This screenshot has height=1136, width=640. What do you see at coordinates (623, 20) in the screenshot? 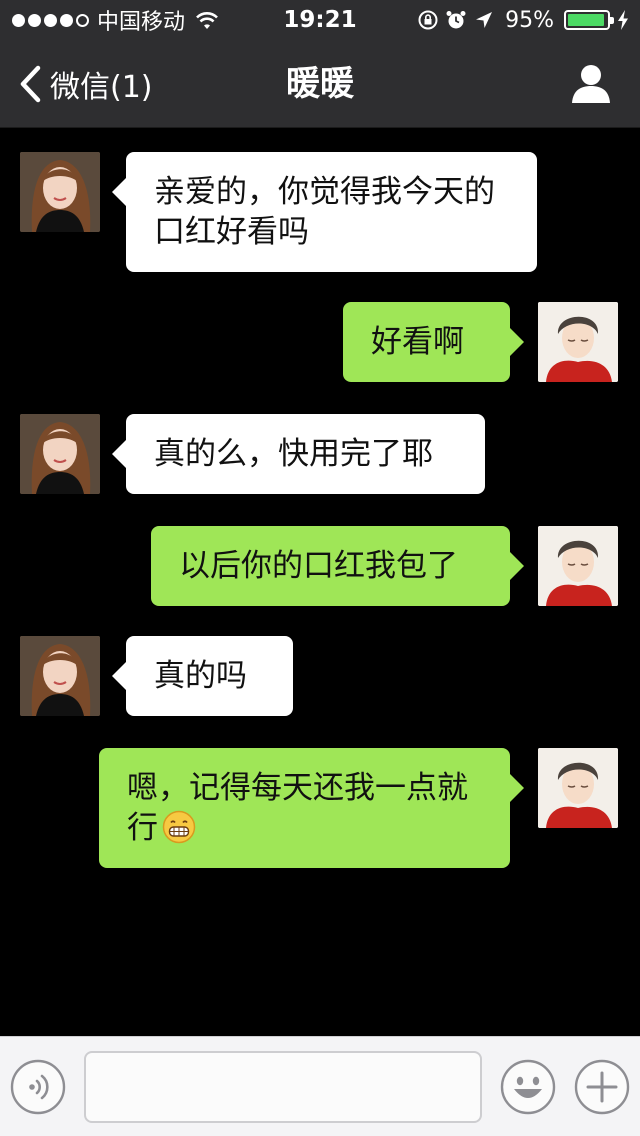
I see `charging-bolt-icon` at bounding box center [623, 20].